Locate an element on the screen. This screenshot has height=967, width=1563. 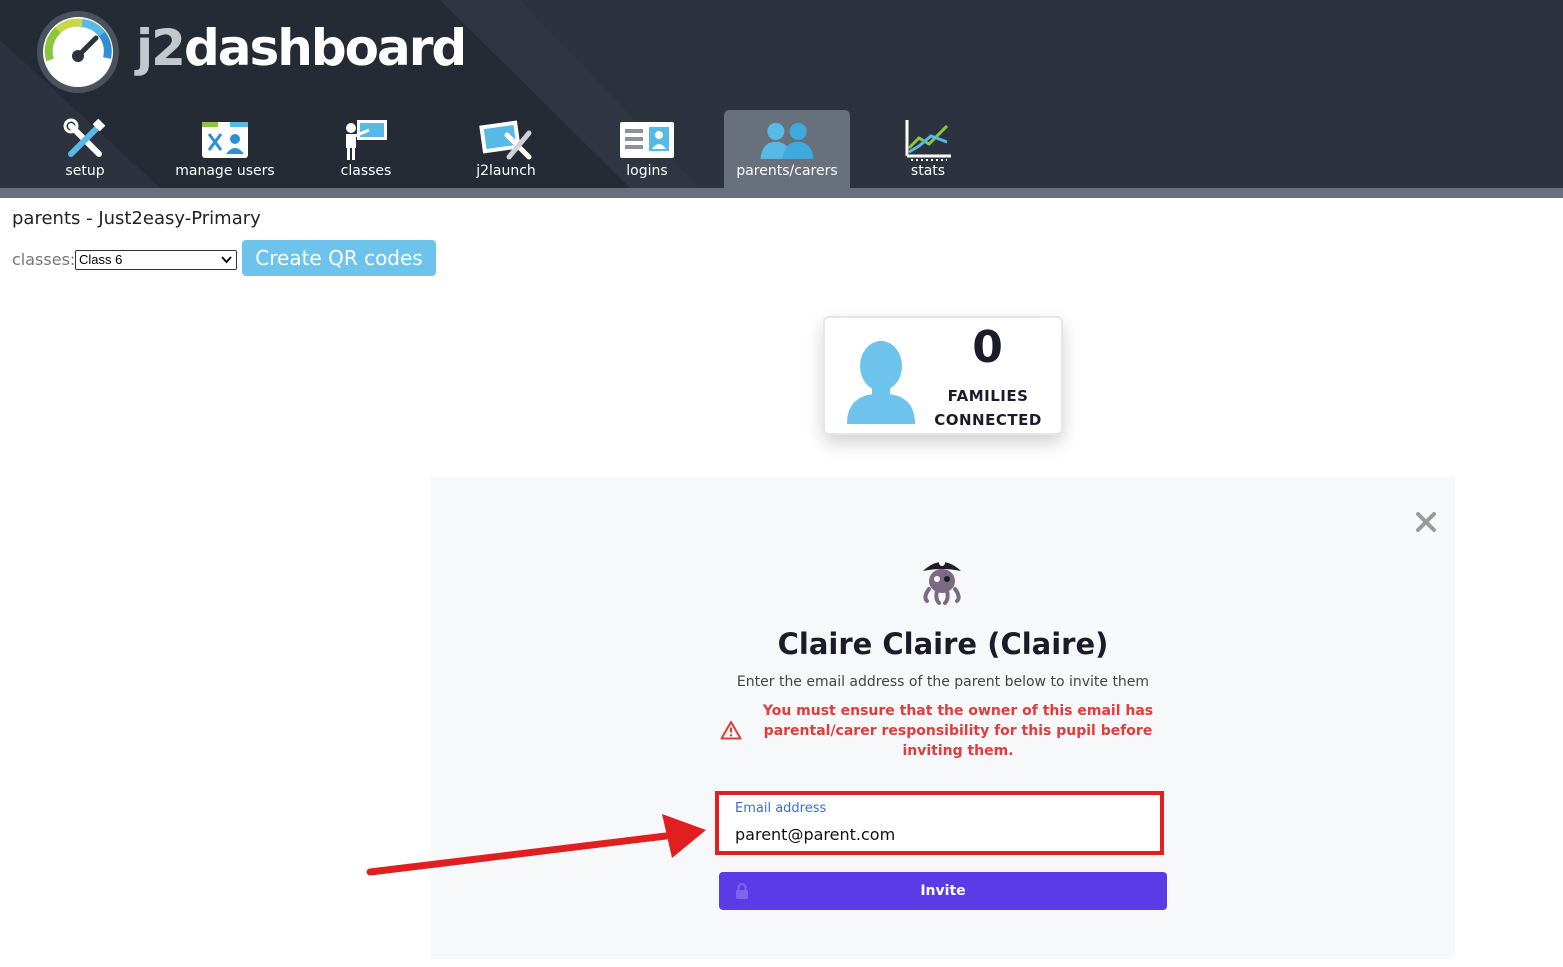
class-select-value: Class 6 is located at coordinates (101, 259).